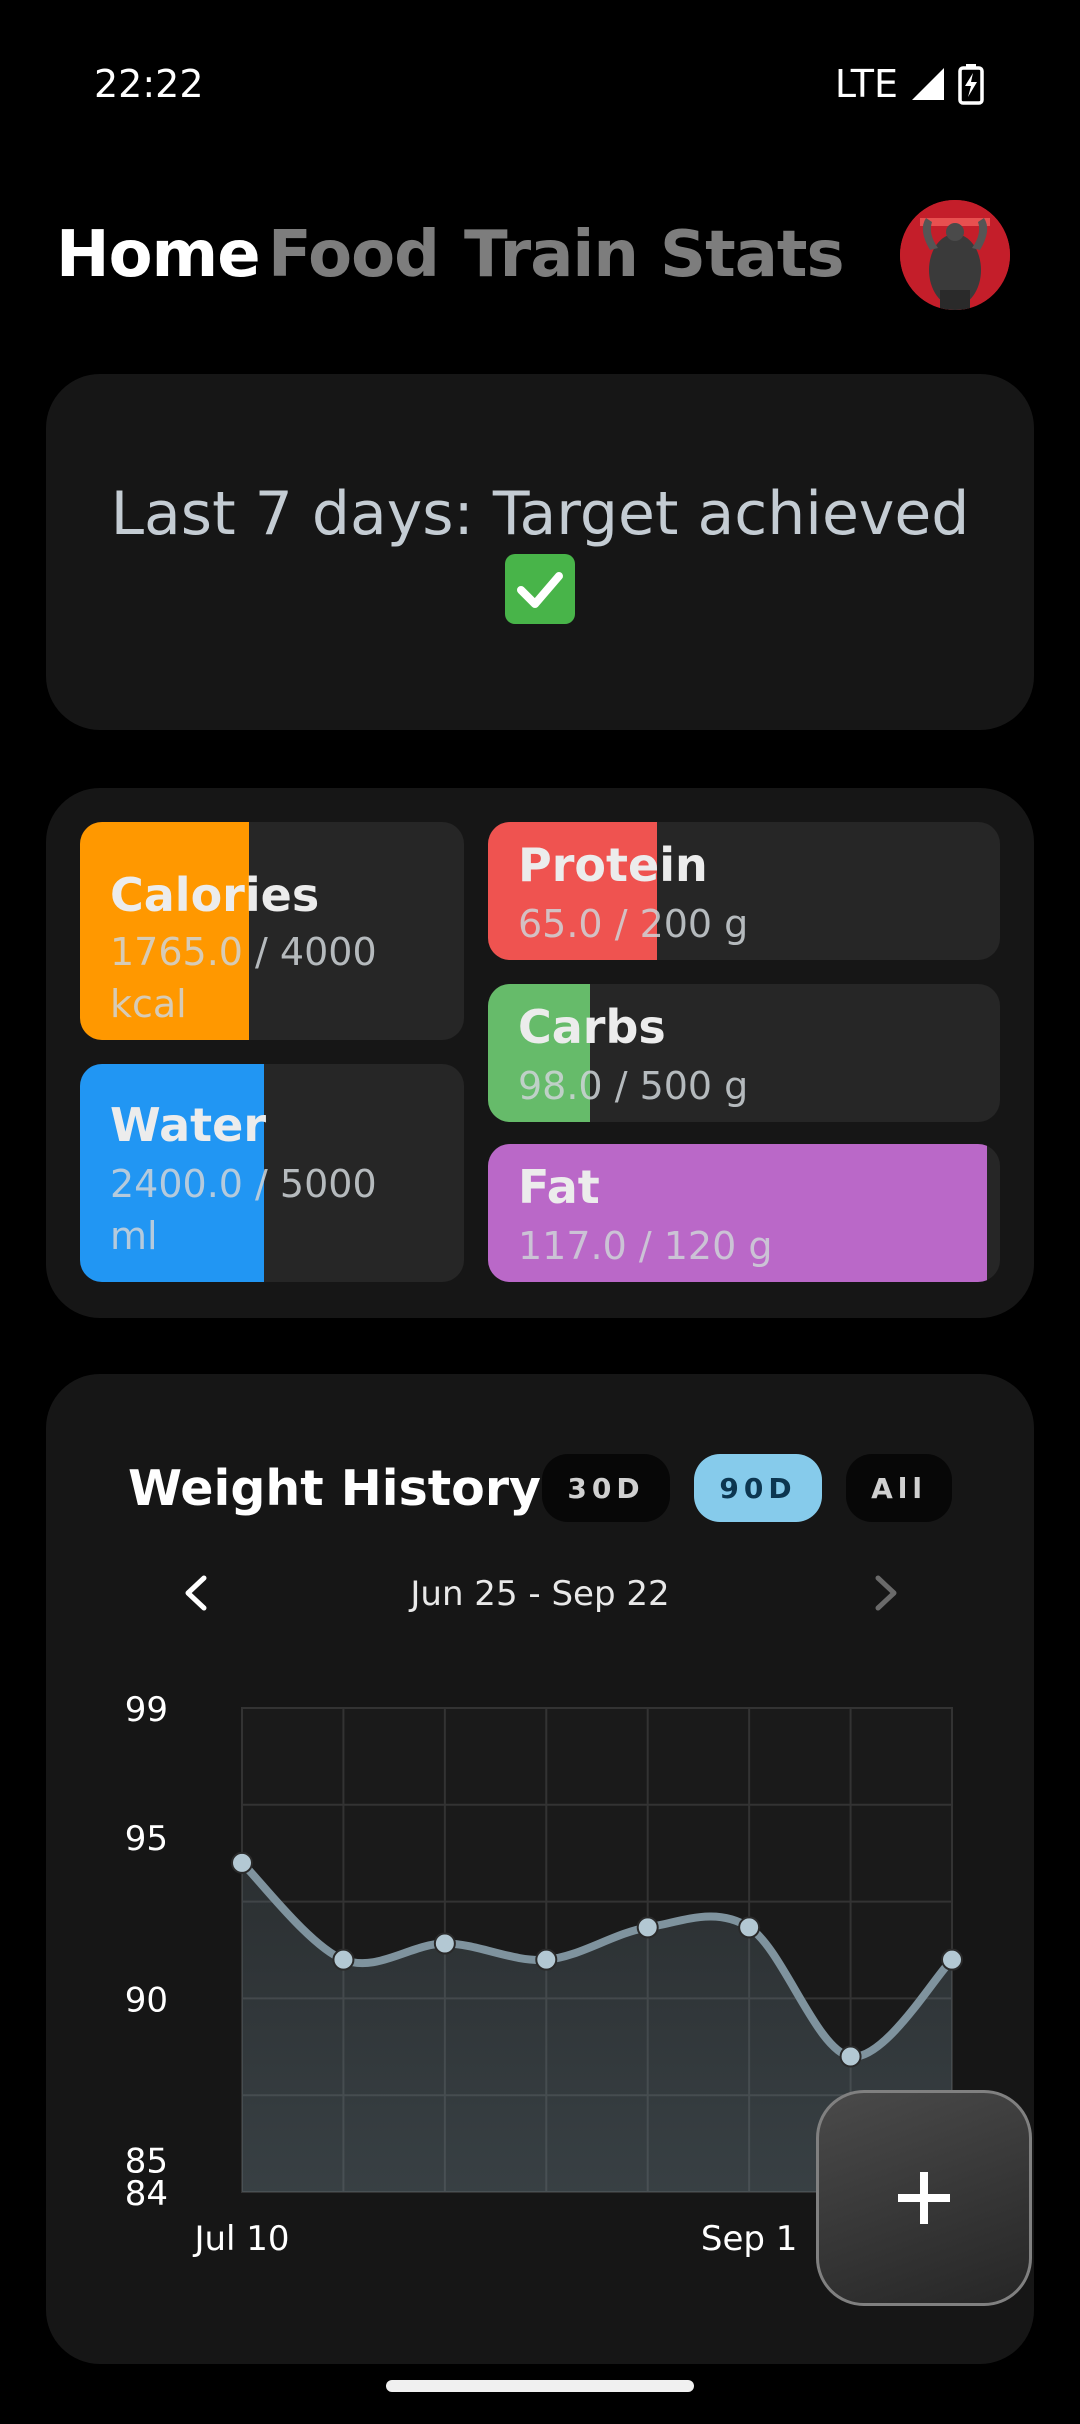 The height and width of the screenshot is (2424, 1080). Describe the element at coordinates (971, 84) in the screenshot. I see `battery-charging-icon` at that location.